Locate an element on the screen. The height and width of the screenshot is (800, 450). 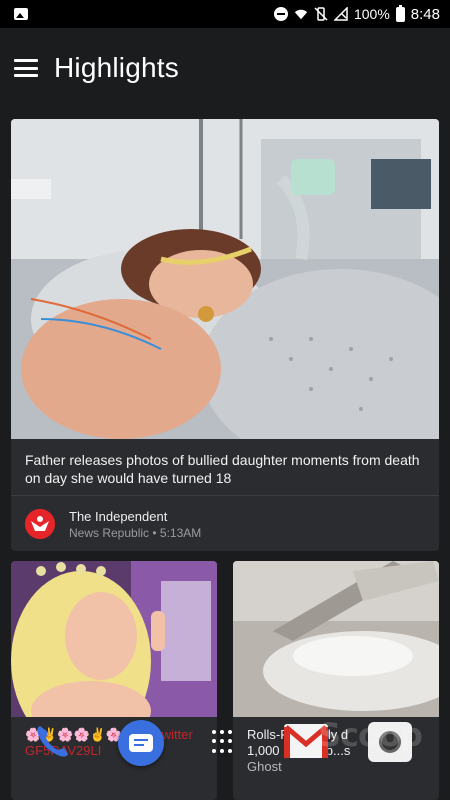
wifi-icon is located at coordinates (301, 14).